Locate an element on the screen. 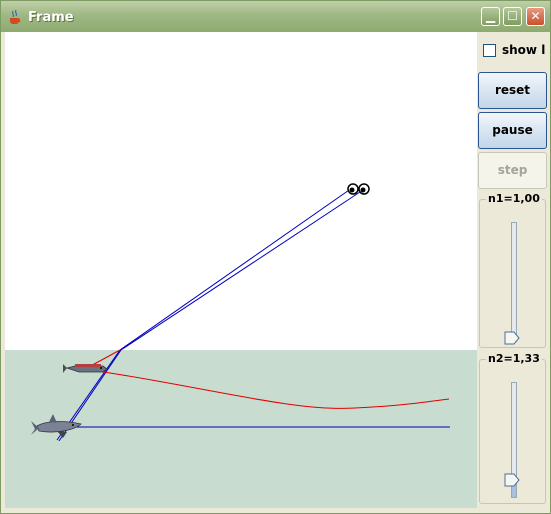 The height and width of the screenshot is (514, 551). n1-slider-track is located at coordinates (514, 282).